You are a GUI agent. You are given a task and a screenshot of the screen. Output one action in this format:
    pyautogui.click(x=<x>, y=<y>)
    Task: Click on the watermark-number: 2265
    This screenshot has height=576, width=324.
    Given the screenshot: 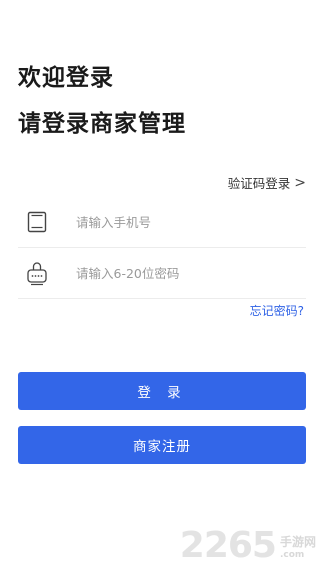 What is the action you would take?
    pyautogui.click(x=228, y=545)
    